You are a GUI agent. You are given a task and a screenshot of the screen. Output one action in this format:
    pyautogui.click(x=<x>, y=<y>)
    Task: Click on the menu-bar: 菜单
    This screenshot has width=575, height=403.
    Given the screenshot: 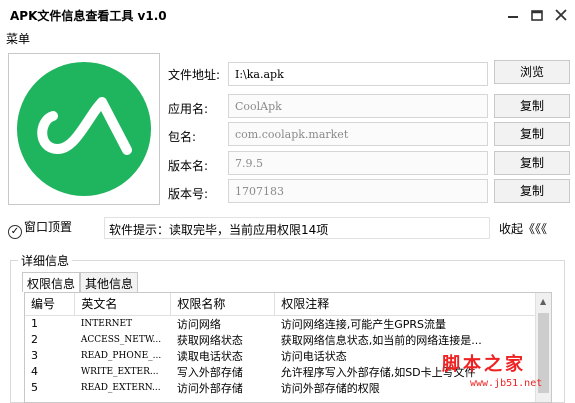 What is the action you would take?
    pyautogui.click(x=18, y=38)
    